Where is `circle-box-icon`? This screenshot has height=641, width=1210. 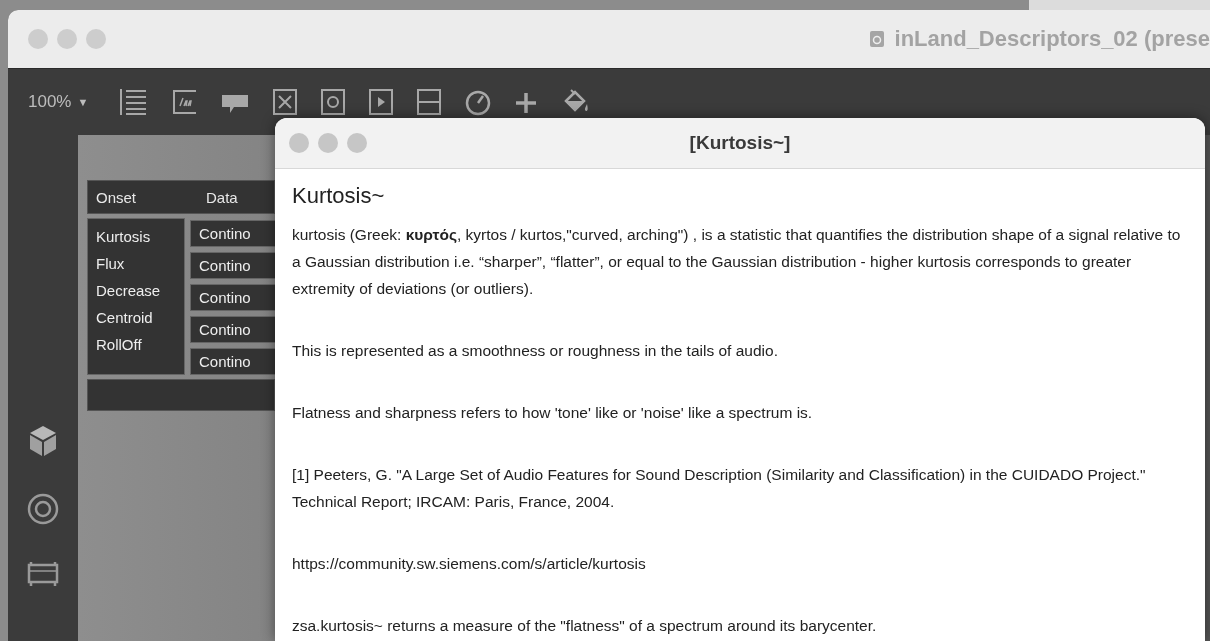
circle-box-icon is located at coordinates (333, 102).